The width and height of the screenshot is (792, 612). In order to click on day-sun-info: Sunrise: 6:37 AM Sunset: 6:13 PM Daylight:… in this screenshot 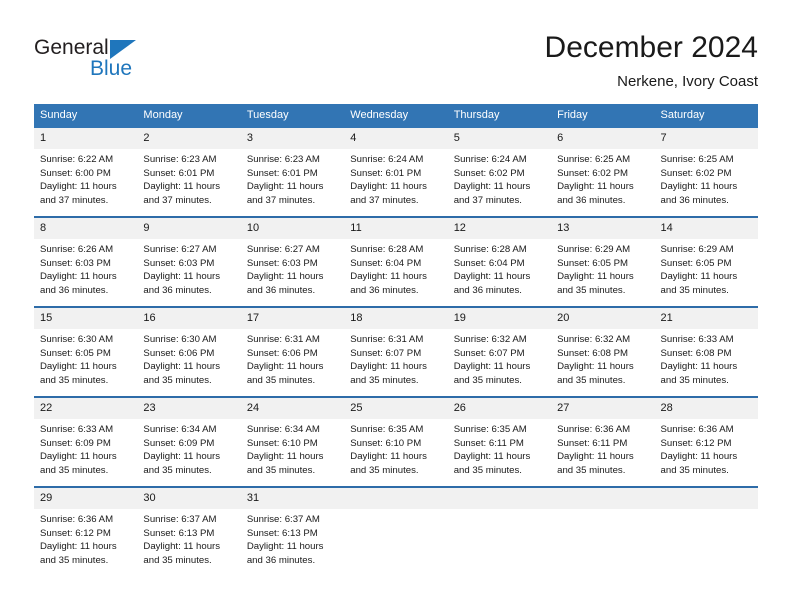, I will do `click(188, 538)`.